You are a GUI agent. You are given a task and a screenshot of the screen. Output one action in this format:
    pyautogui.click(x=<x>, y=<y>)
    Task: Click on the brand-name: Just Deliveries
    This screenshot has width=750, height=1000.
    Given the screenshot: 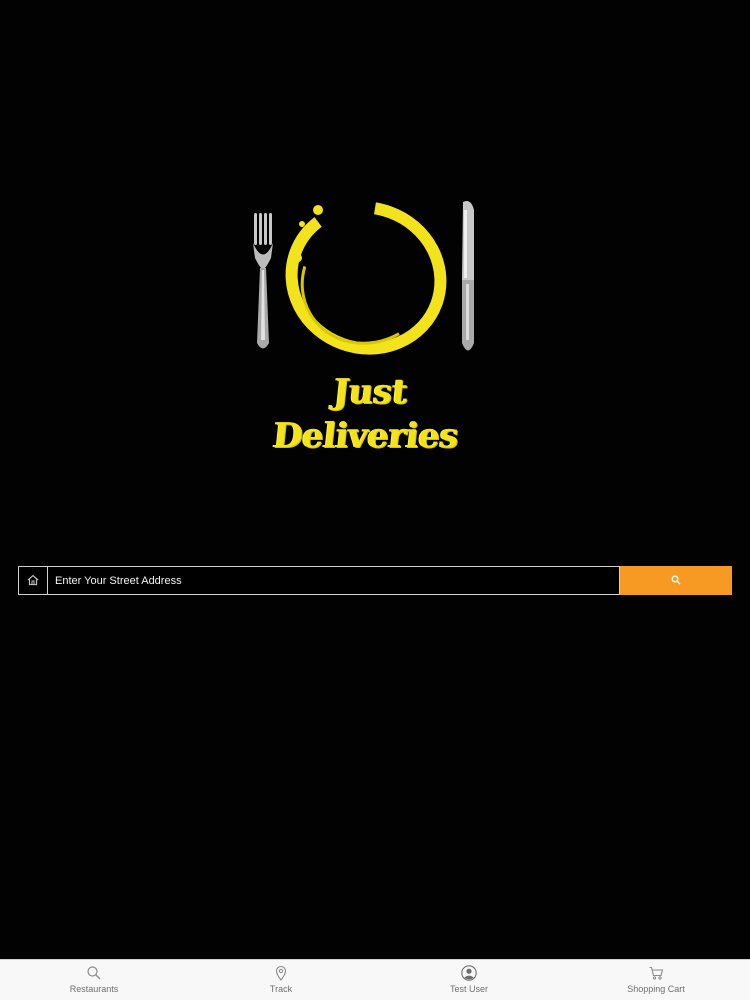 What is the action you would take?
    pyautogui.click(x=366, y=414)
    